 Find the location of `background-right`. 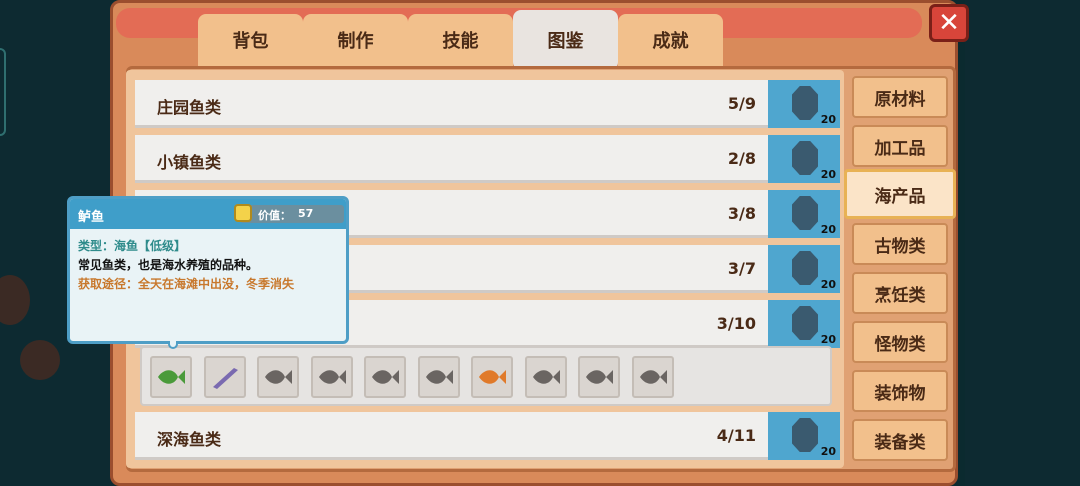

background-right is located at coordinates (1022, 243).